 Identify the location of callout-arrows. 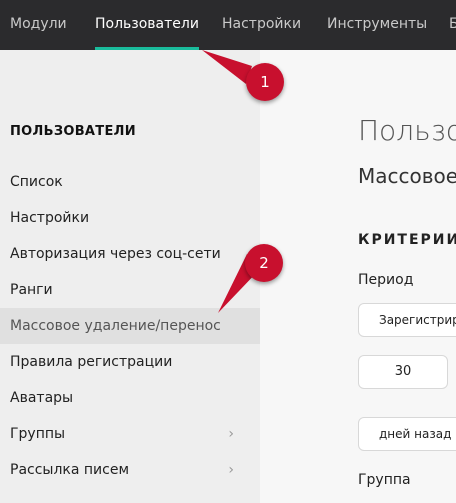
(231, 181).